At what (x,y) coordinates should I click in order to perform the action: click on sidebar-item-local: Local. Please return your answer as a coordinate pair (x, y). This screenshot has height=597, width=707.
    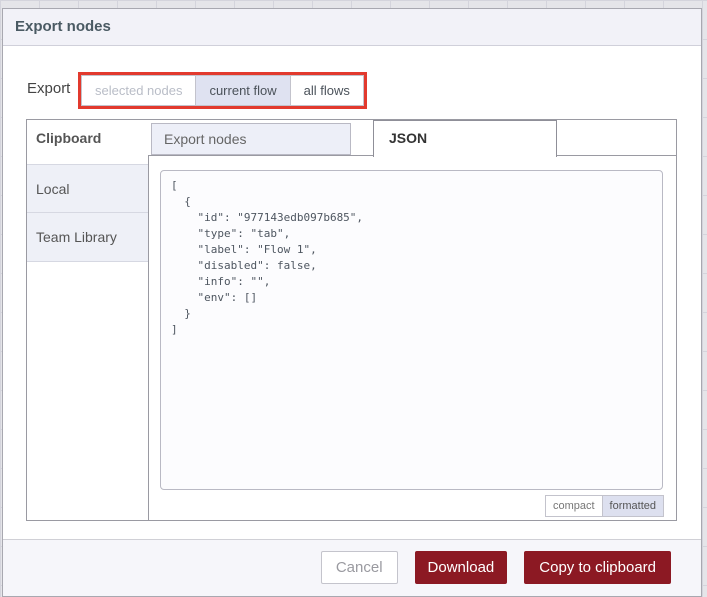
    Looking at the image, I should click on (87, 188).